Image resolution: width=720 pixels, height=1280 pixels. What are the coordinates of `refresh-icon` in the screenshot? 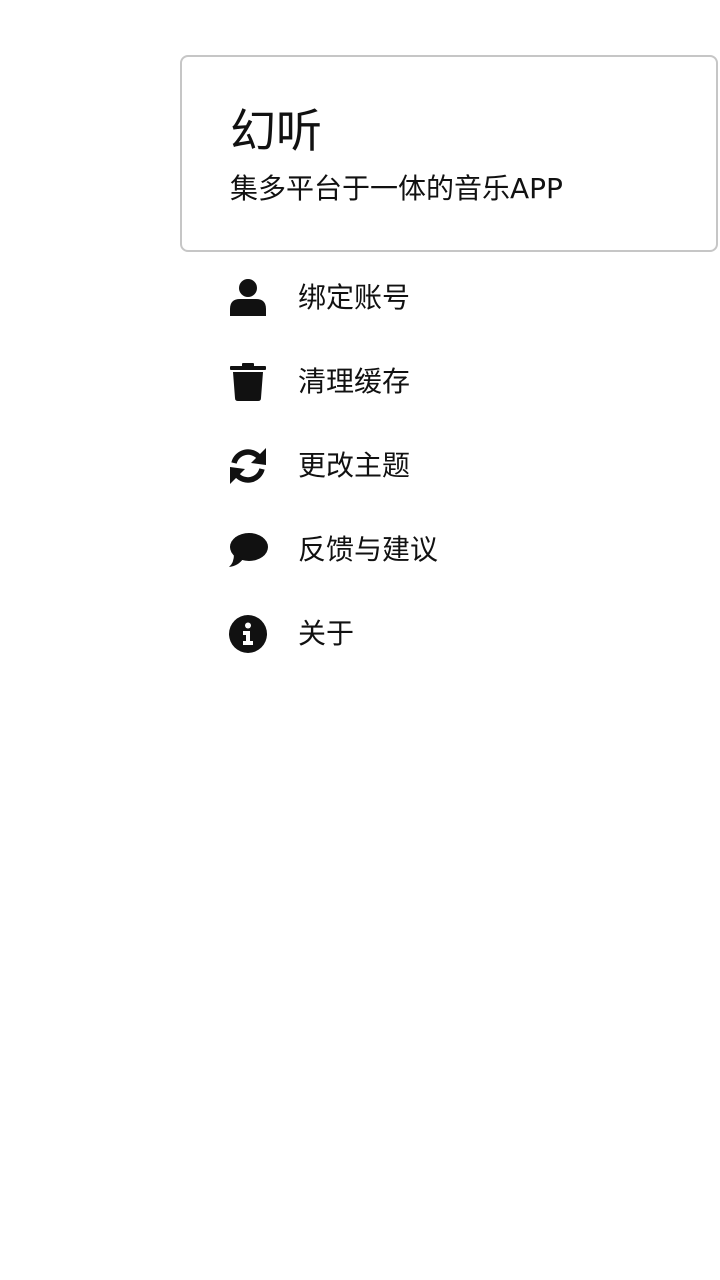 It's located at (248, 466).